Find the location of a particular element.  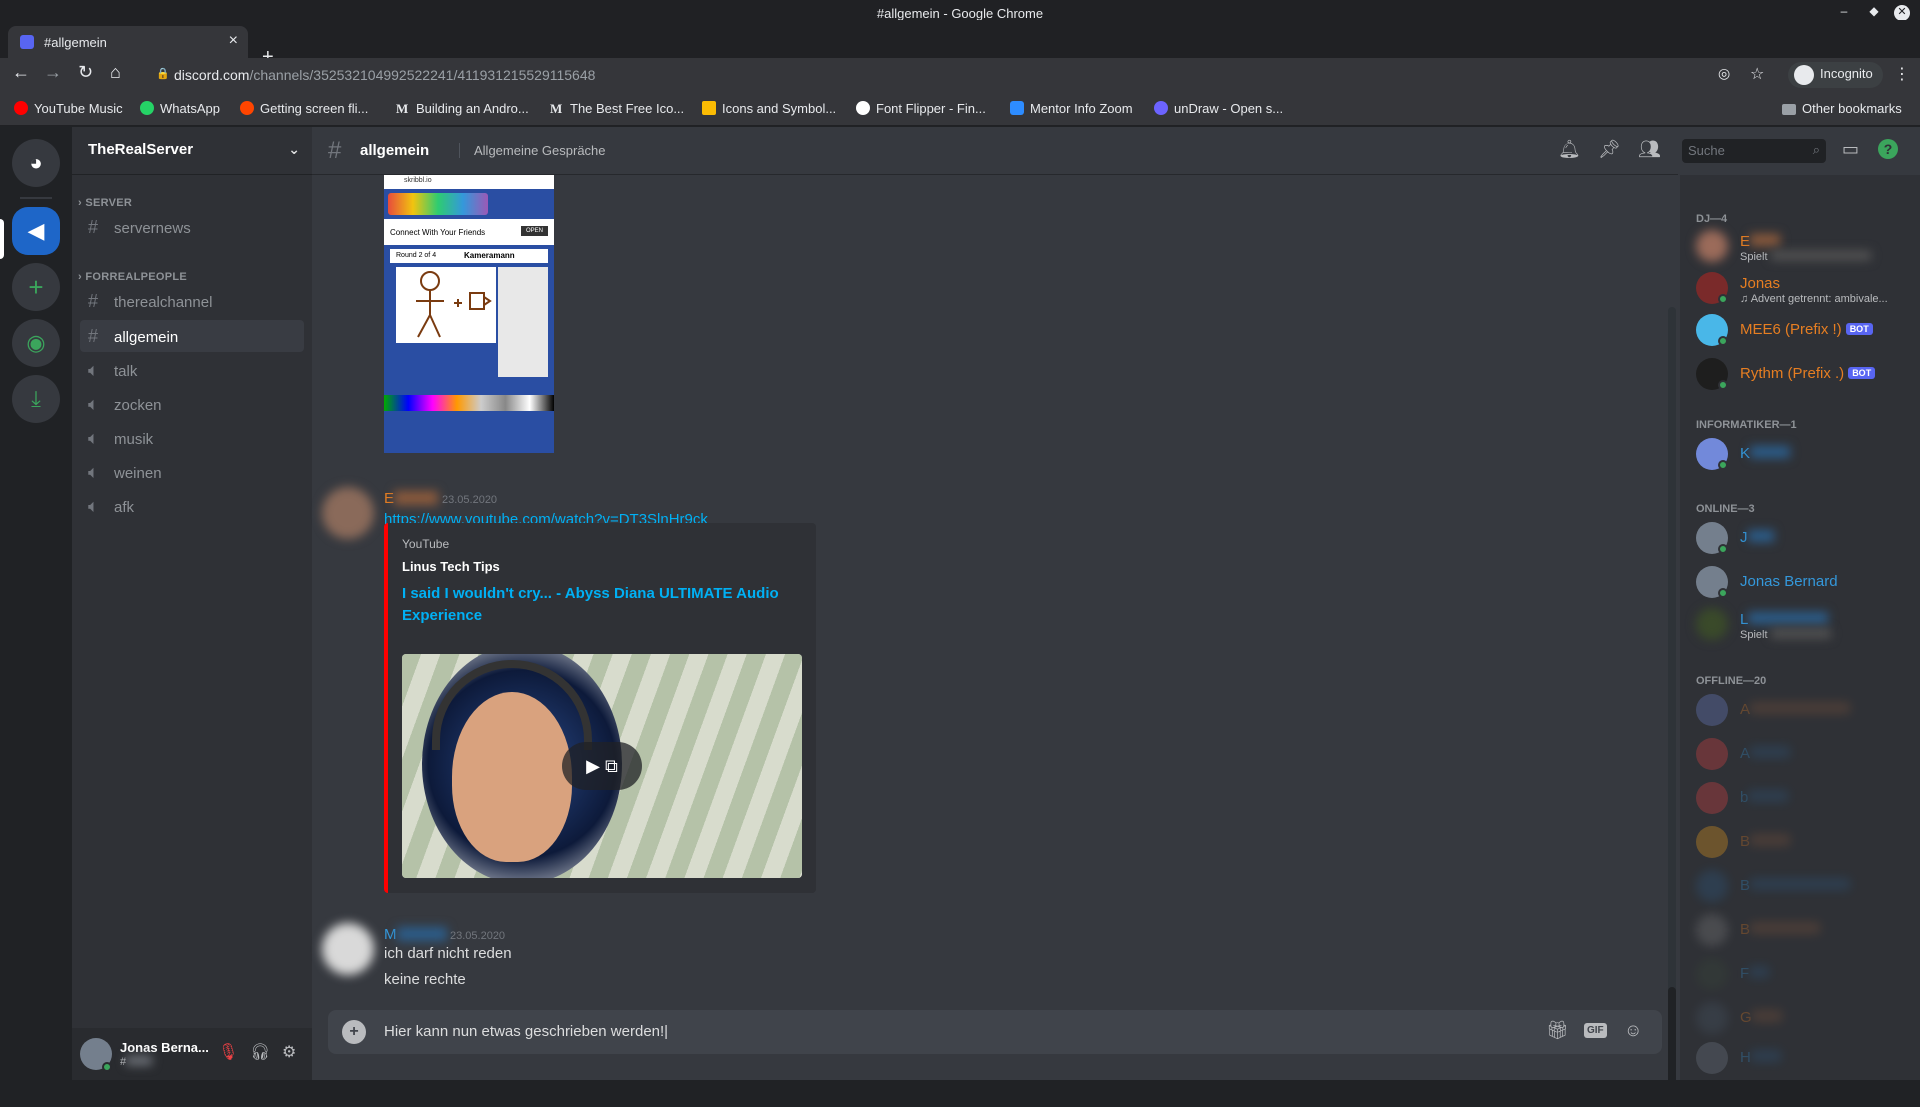

home-icon: ⌂ is located at coordinates (115, 72).